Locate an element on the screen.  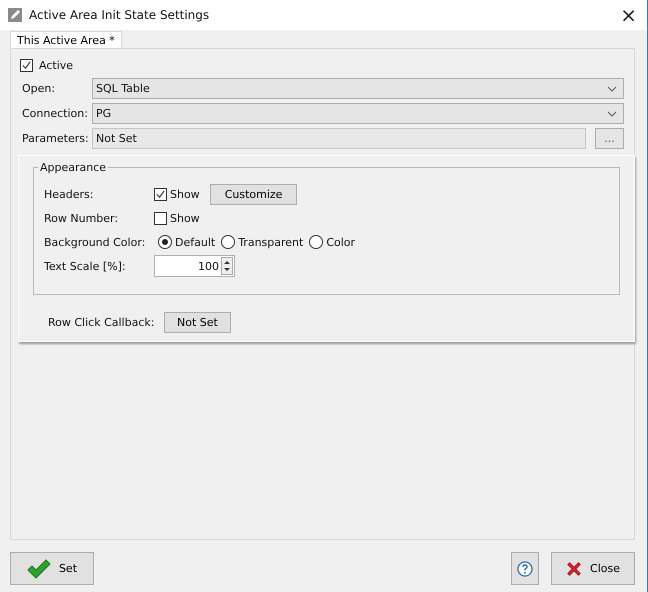
close-button: × is located at coordinates (628, 15).